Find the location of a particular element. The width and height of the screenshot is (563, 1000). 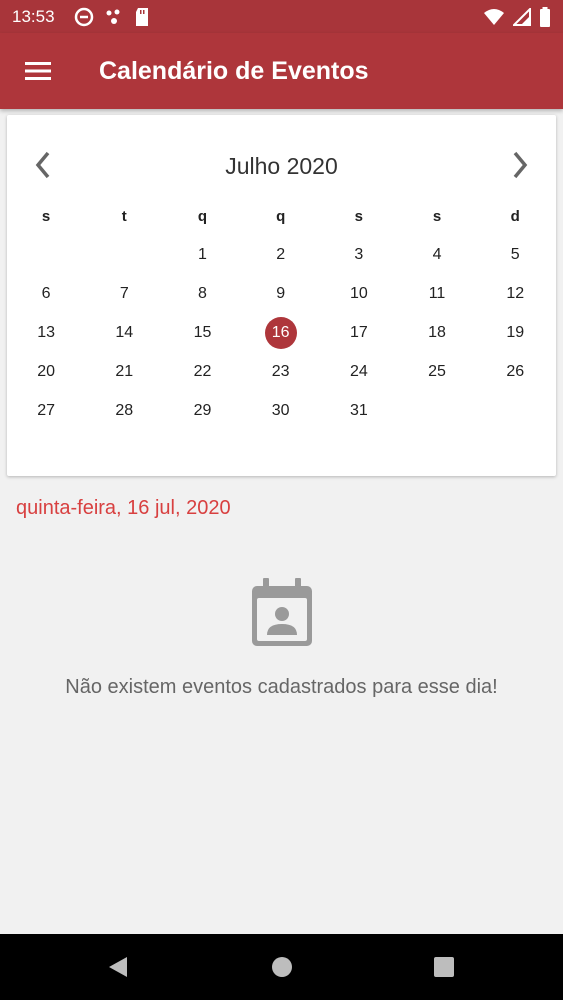

chevron-right-icon is located at coordinates (520, 165).